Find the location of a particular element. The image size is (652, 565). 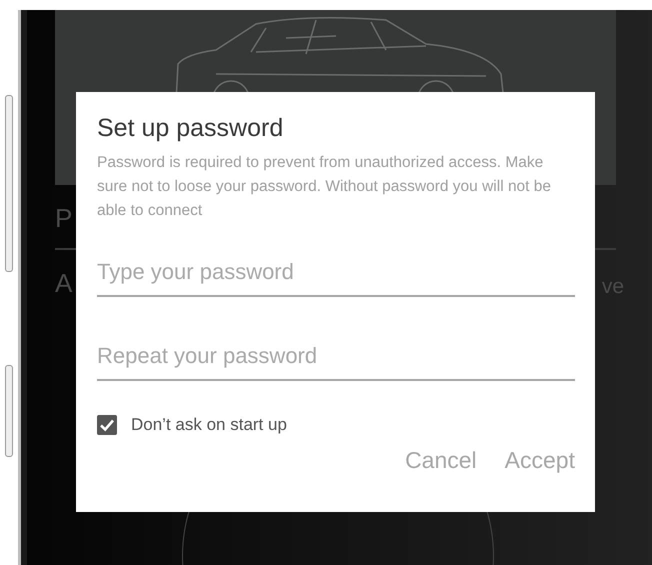

dialog-title: Set up password is located at coordinates (190, 128).